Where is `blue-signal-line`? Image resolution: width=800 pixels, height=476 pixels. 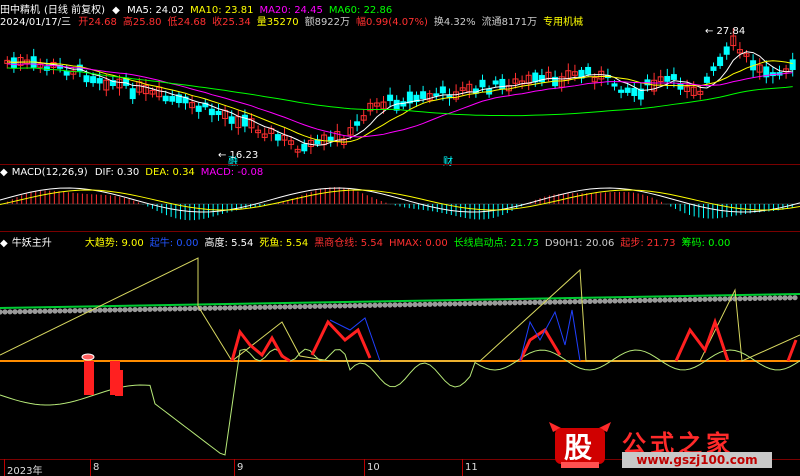 blue-signal-line is located at coordinates (355, 339).